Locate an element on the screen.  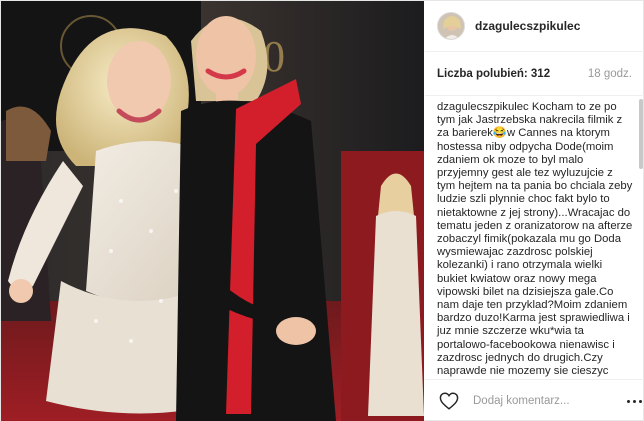
heart-icon is located at coordinates (449, 401).